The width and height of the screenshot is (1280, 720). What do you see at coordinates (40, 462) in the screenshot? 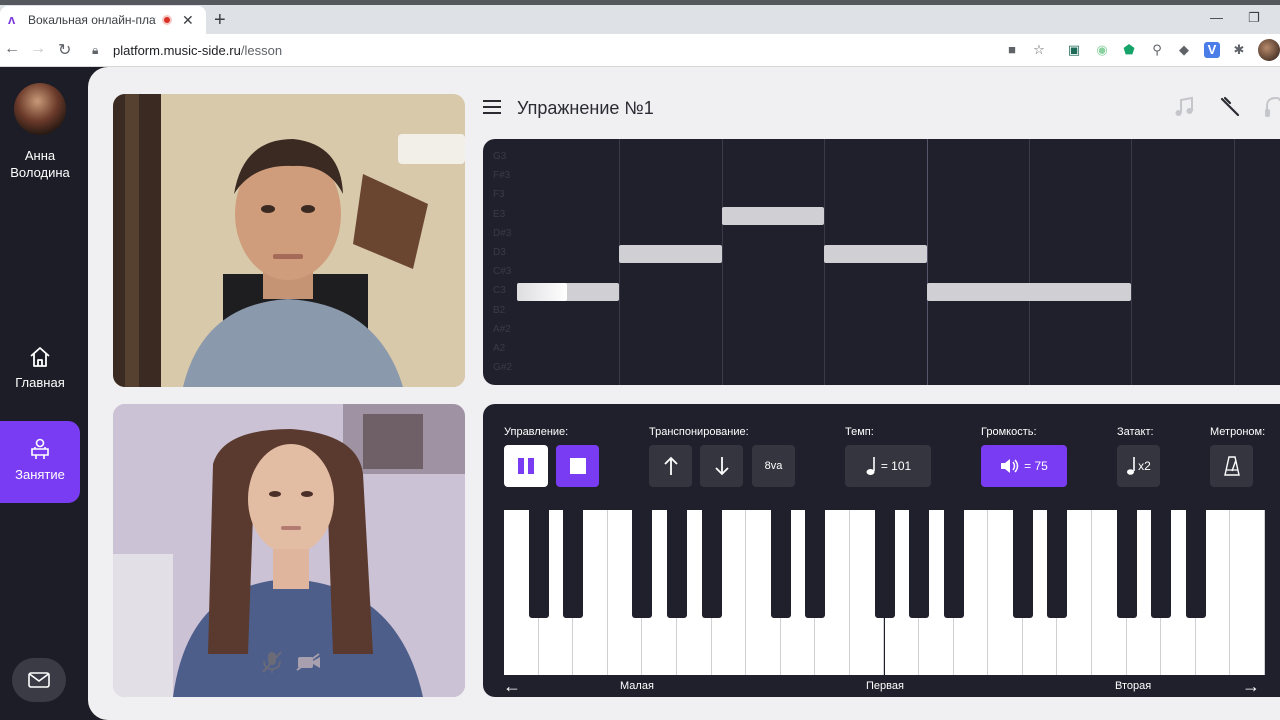
I see `sidebar-item-lesson: Занятие` at bounding box center [40, 462].